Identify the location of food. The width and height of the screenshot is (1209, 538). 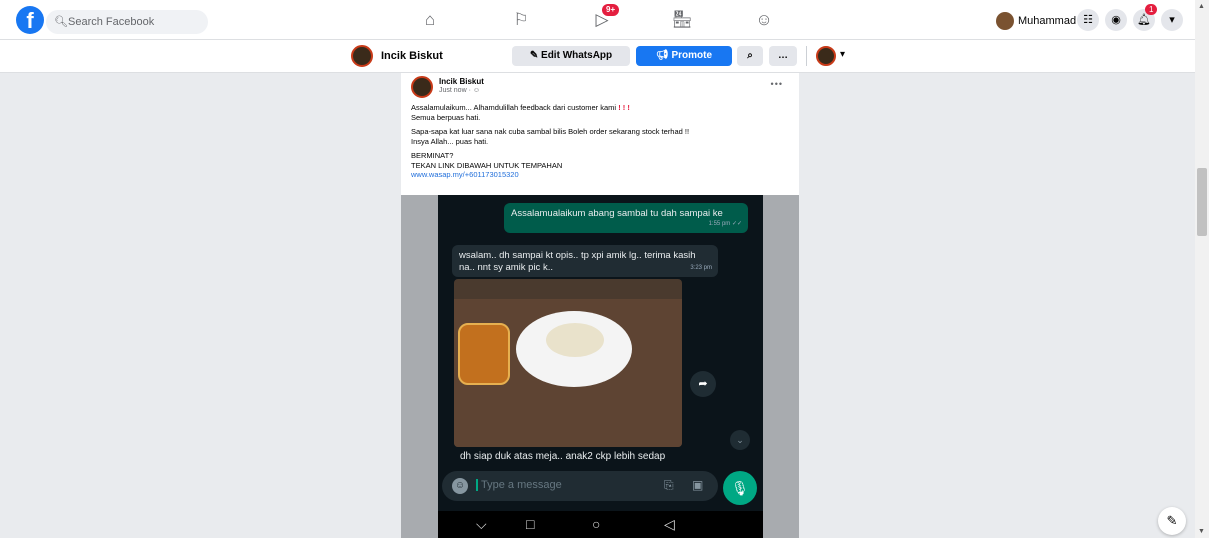
(575, 340).